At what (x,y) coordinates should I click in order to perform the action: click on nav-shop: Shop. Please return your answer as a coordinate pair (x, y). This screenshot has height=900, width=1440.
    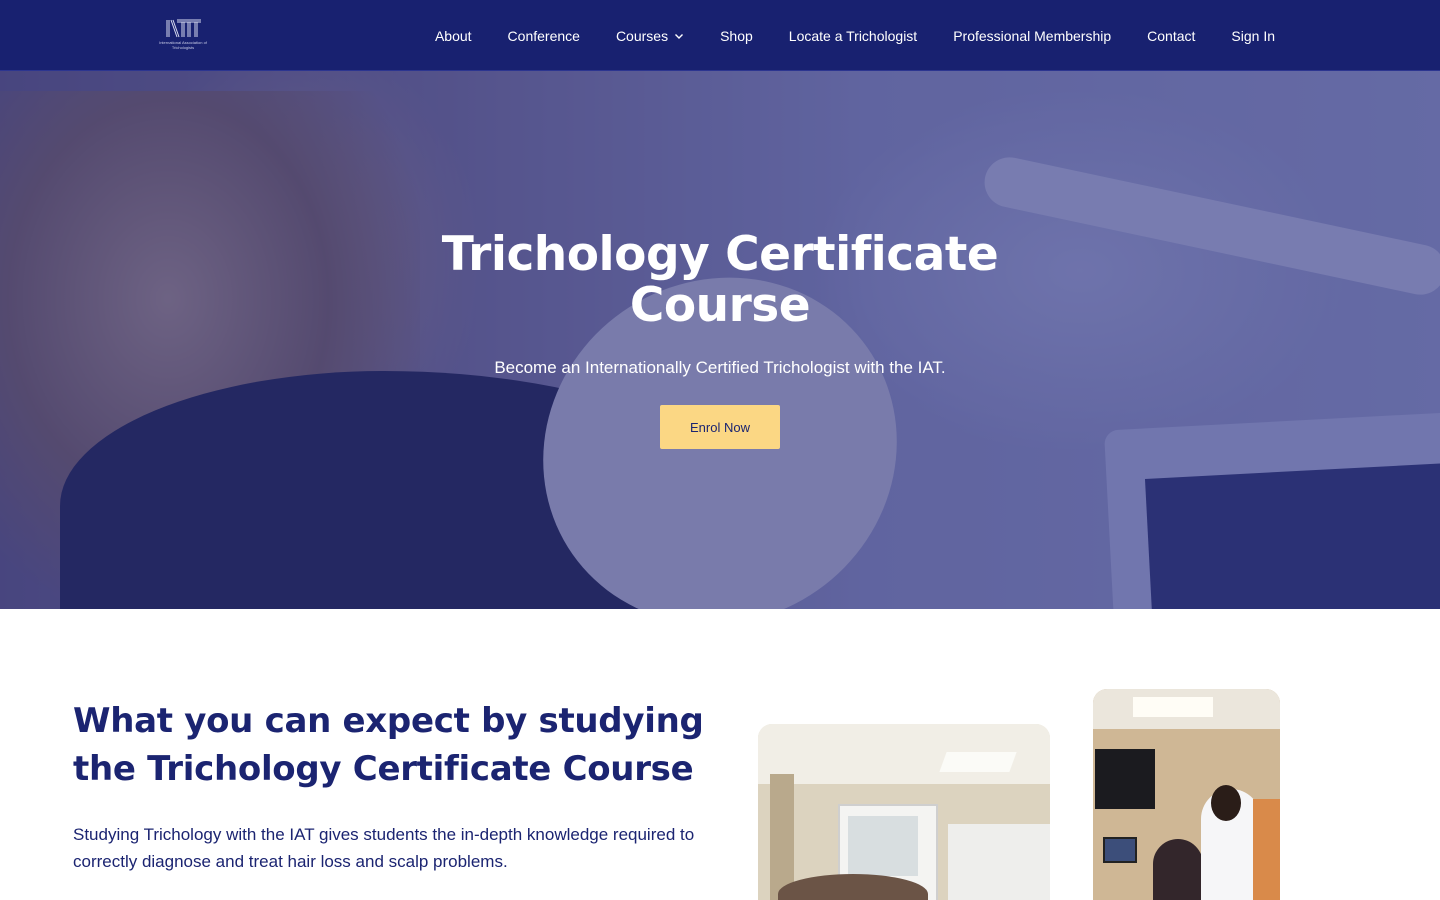
    Looking at the image, I should click on (736, 36).